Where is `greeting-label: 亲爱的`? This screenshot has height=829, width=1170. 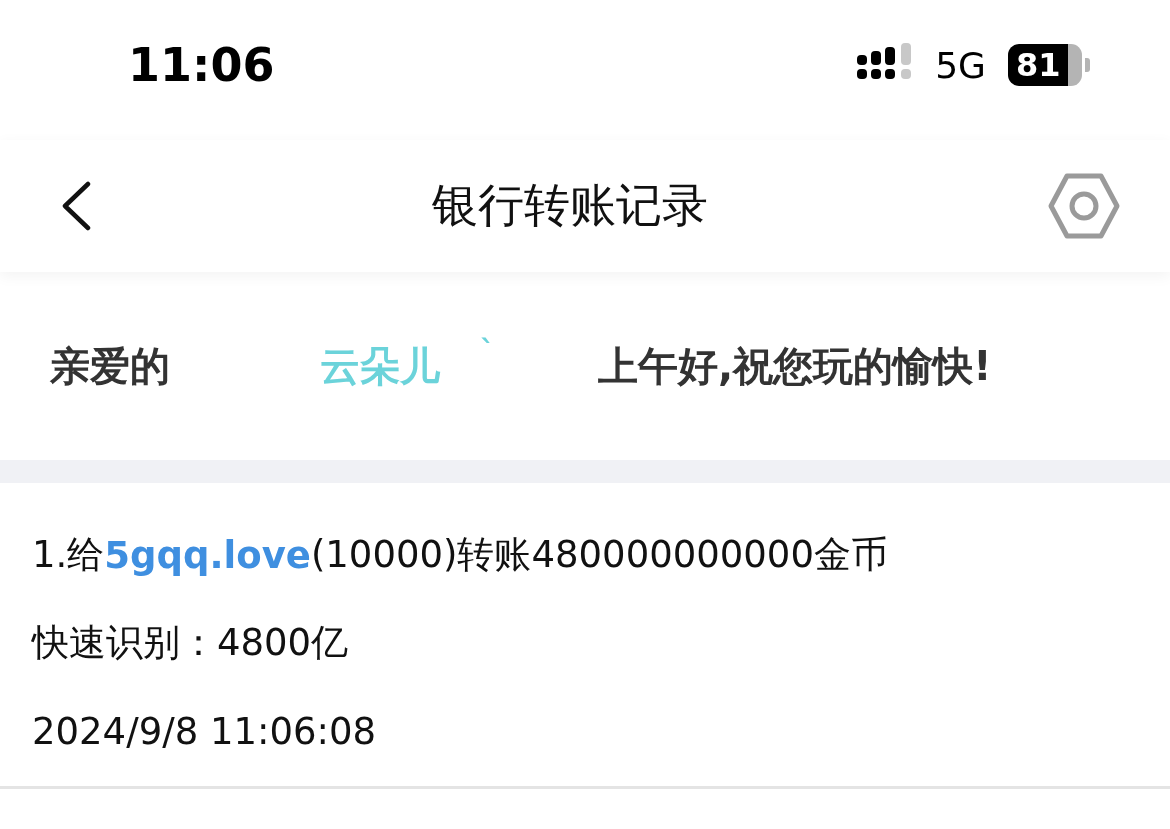 greeting-label: 亲爱的 is located at coordinates (110, 366).